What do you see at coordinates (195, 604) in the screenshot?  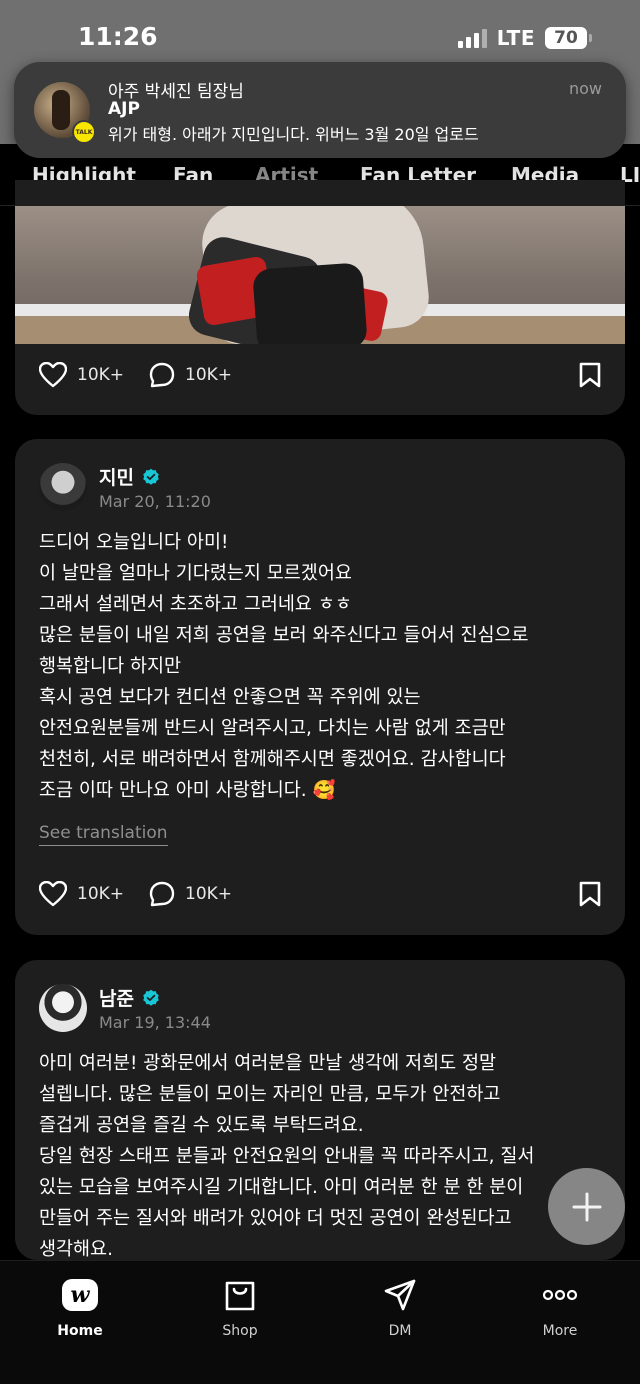 I see `post-line: 그래서 설레면서 초조하고 그러네요 ㅎㅎ` at bounding box center [195, 604].